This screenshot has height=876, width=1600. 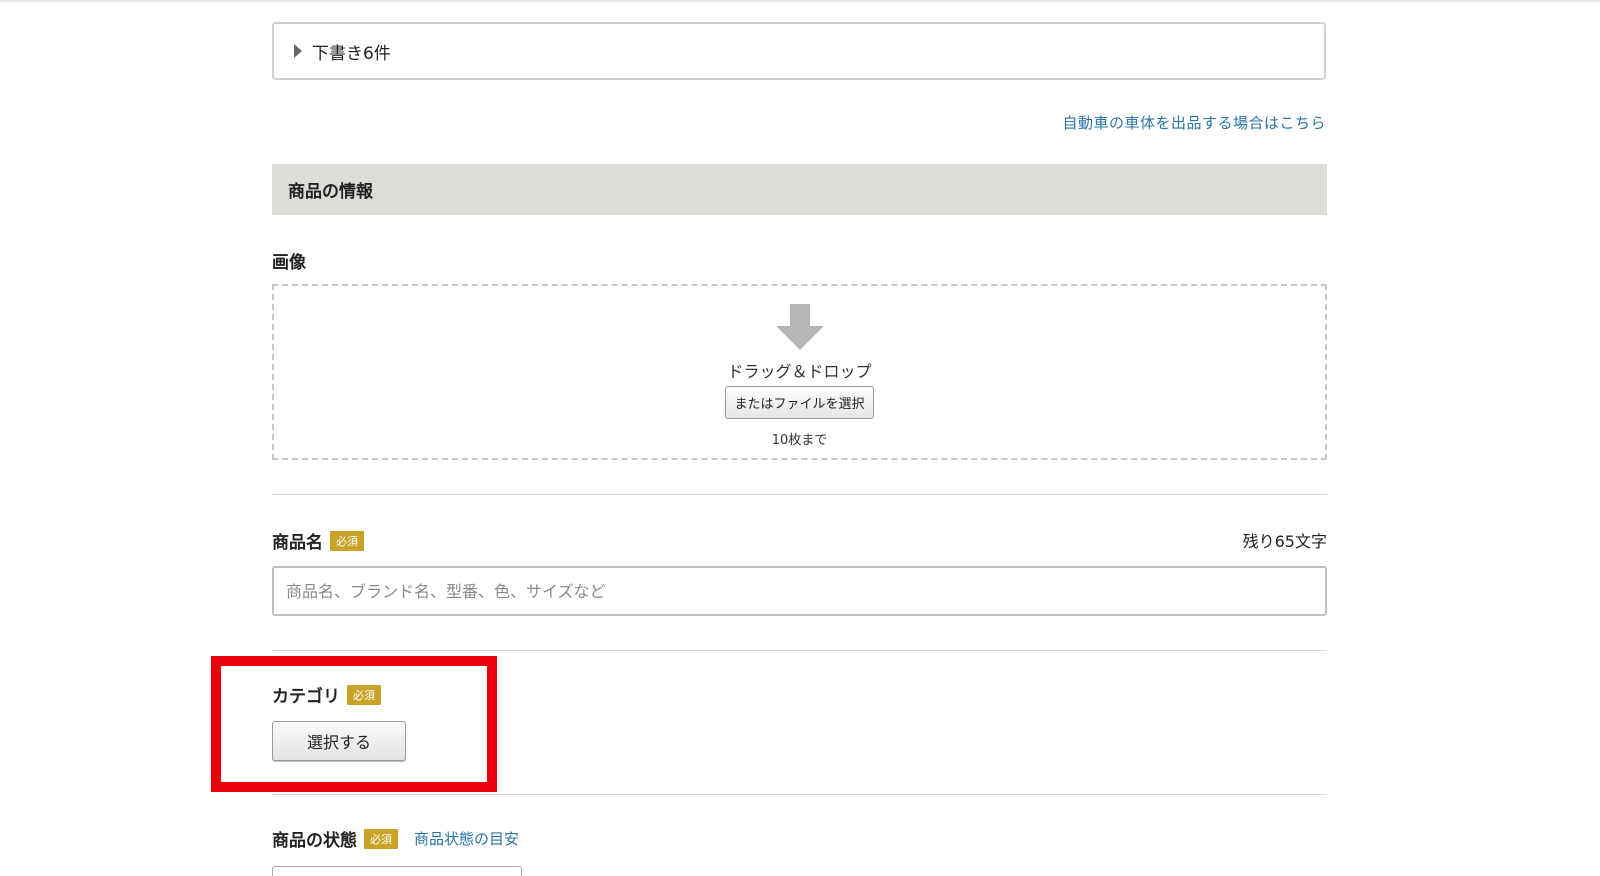 I want to click on image-label: 画像, so click(x=289, y=260).